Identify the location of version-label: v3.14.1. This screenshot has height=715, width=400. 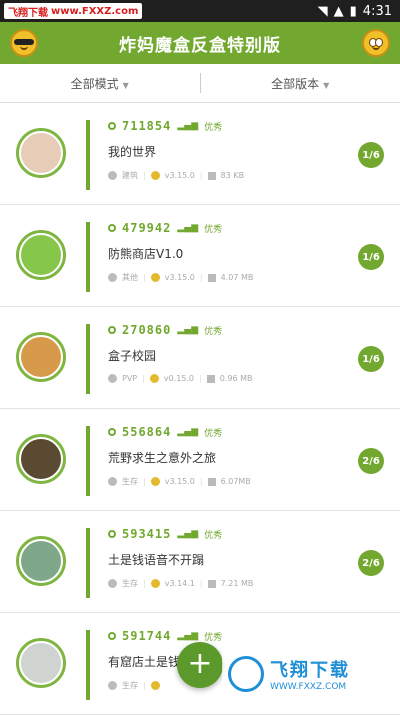
(180, 583).